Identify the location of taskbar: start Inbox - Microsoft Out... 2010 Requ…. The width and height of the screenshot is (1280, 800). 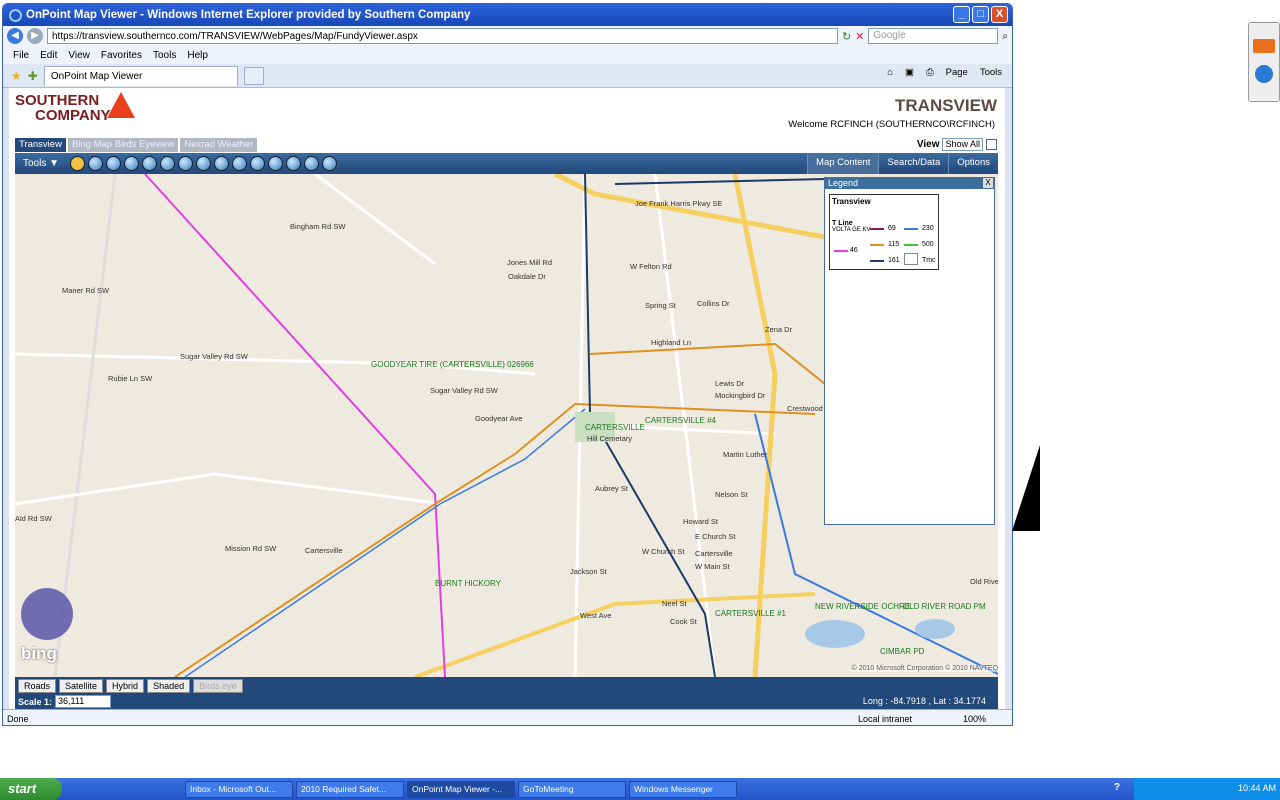
(640, 789).